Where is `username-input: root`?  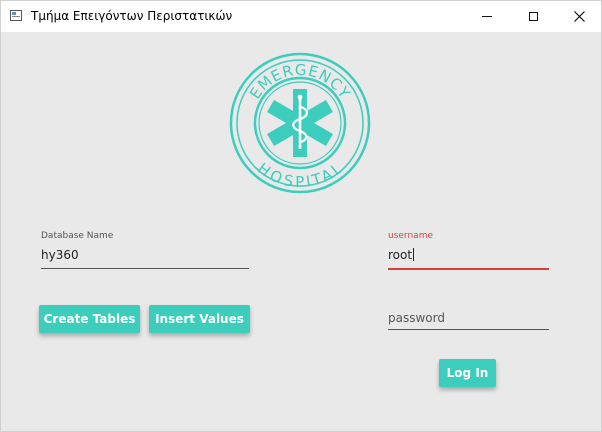
username-input: root is located at coordinates (401, 255).